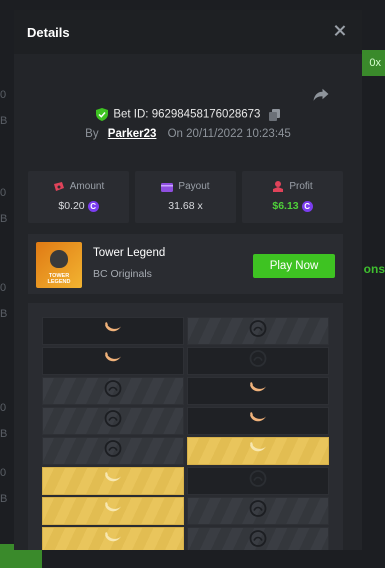  I want to click on game-name: Tower Legend, so click(129, 253).